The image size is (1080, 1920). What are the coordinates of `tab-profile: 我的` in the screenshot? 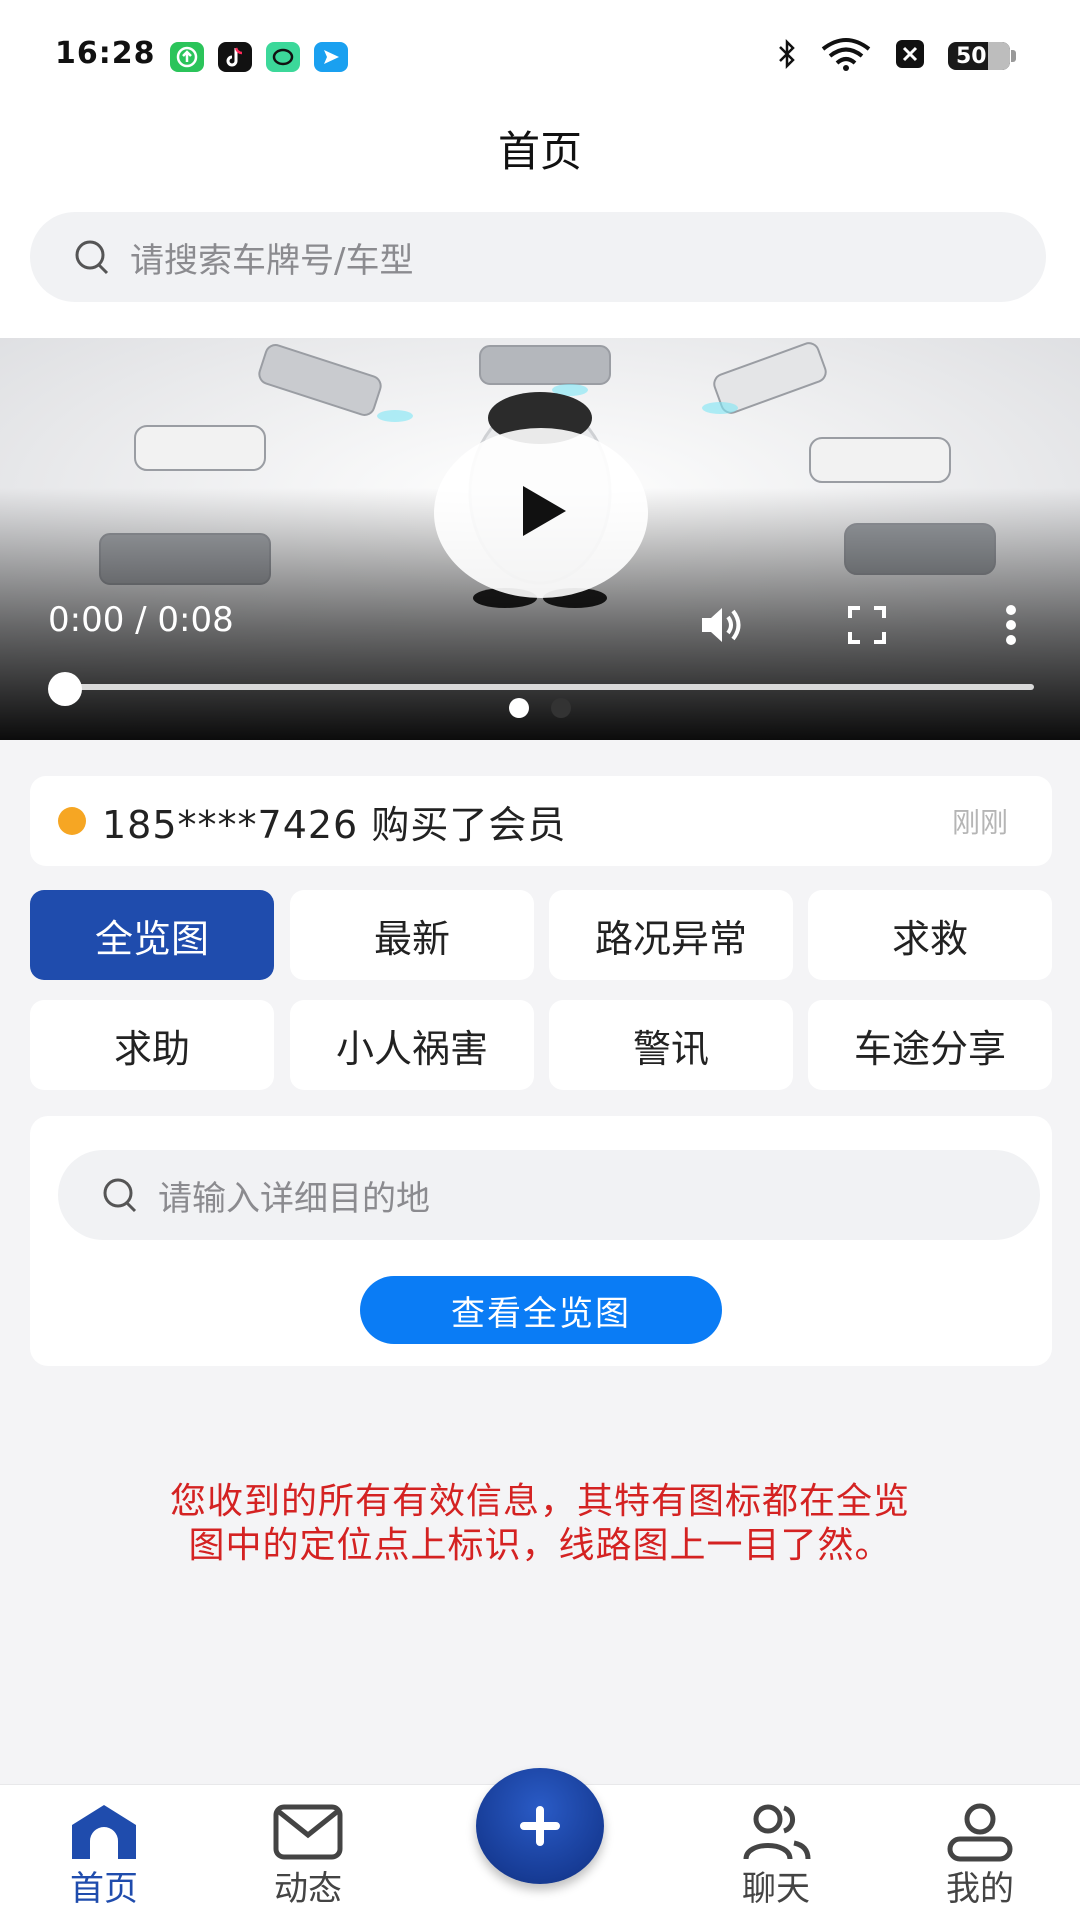 It's located at (980, 1852).